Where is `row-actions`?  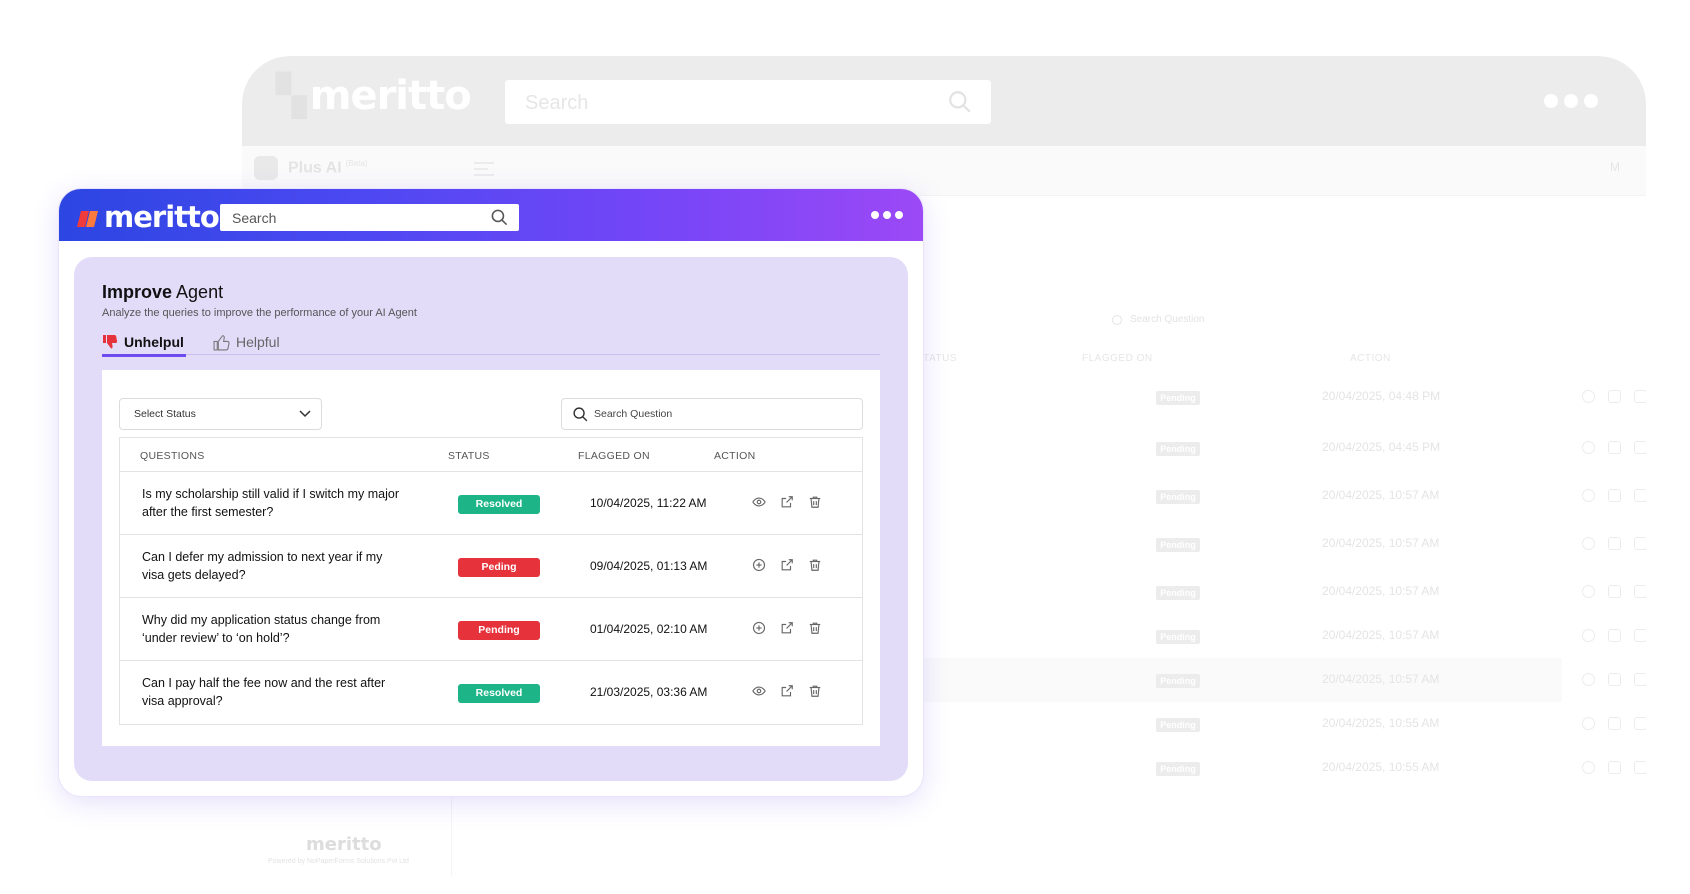 row-actions is located at coordinates (787, 691).